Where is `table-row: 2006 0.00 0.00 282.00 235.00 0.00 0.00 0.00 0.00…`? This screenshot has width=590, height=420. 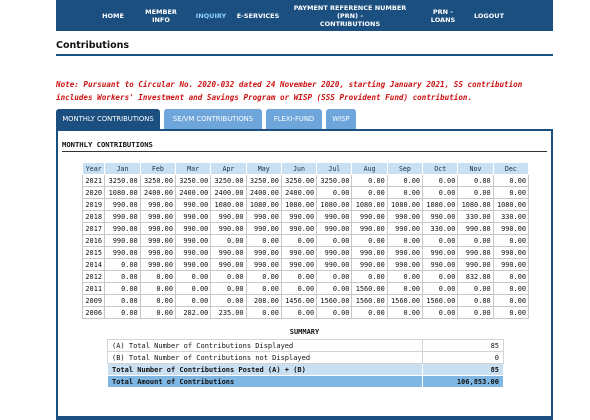 table-row: 2006 0.00 0.00 282.00 235.00 0.00 0.00 0.00 0.00… is located at coordinates (305, 312).